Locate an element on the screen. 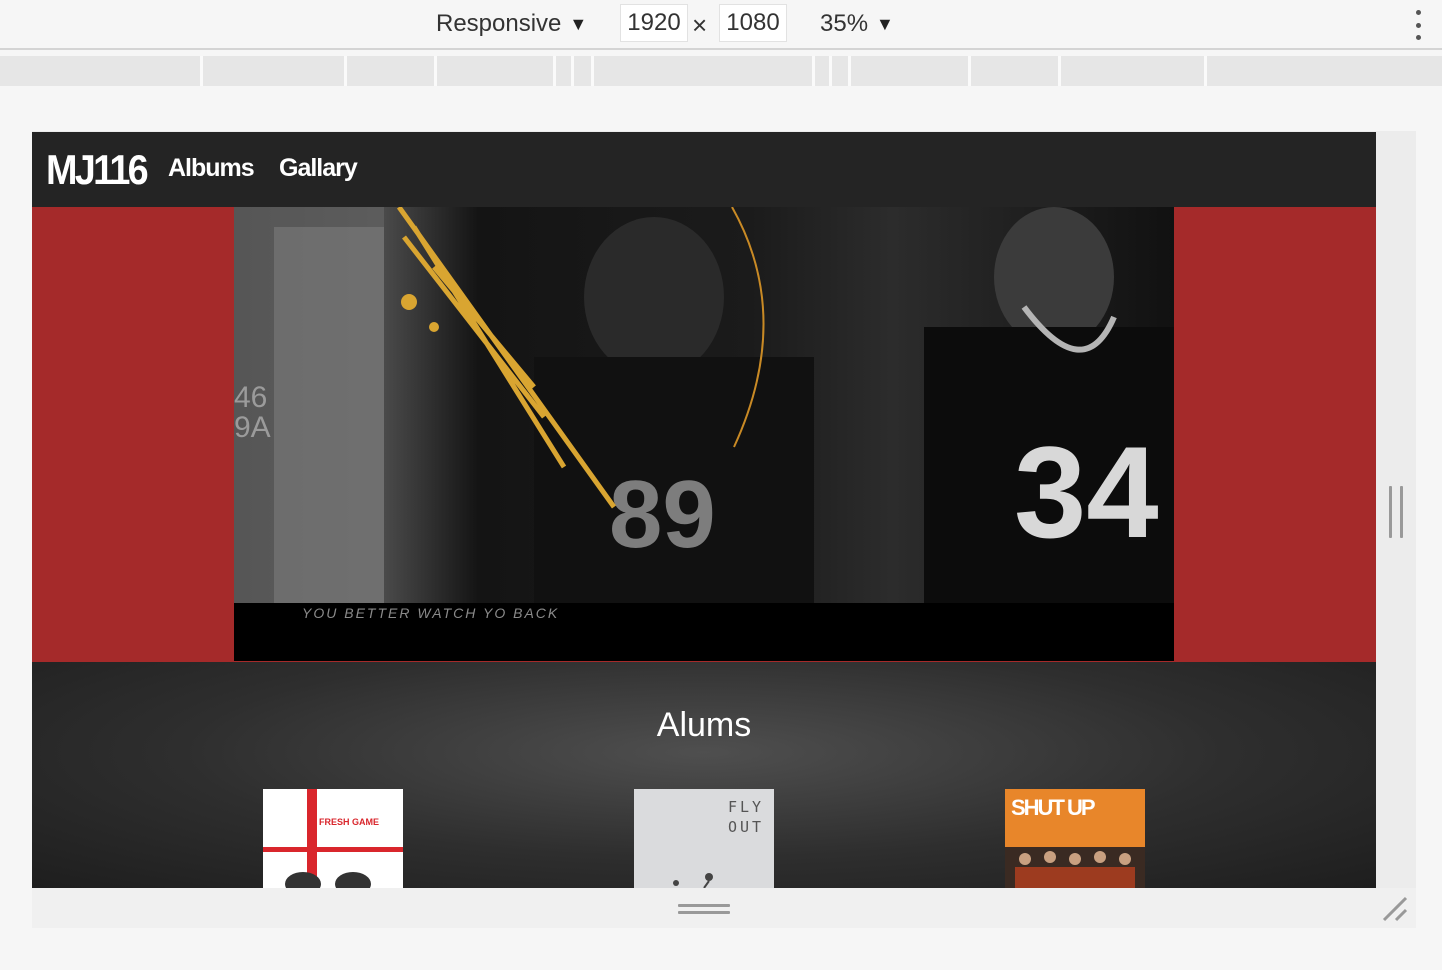 This screenshot has width=1442, height=970. kebab-menu-icon is located at coordinates (1418, 25).